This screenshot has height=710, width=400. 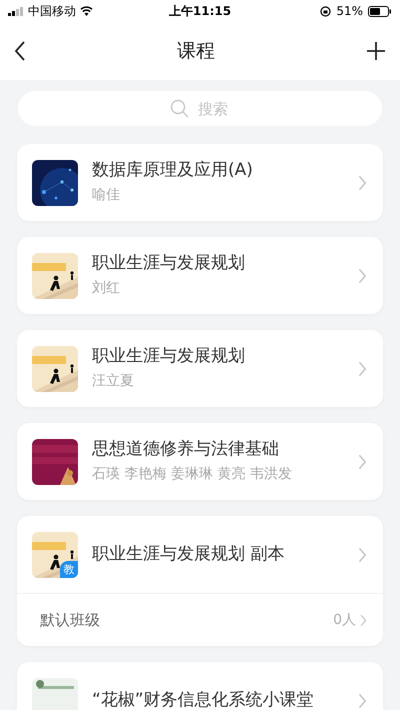 What do you see at coordinates (200, 461) in the screenshot?
I see `course-card: 思想道德修养与法律基础 石瑛 李艳梅 姜琳琳 黄亮 韦洪发` at bounding box center [200, 461].